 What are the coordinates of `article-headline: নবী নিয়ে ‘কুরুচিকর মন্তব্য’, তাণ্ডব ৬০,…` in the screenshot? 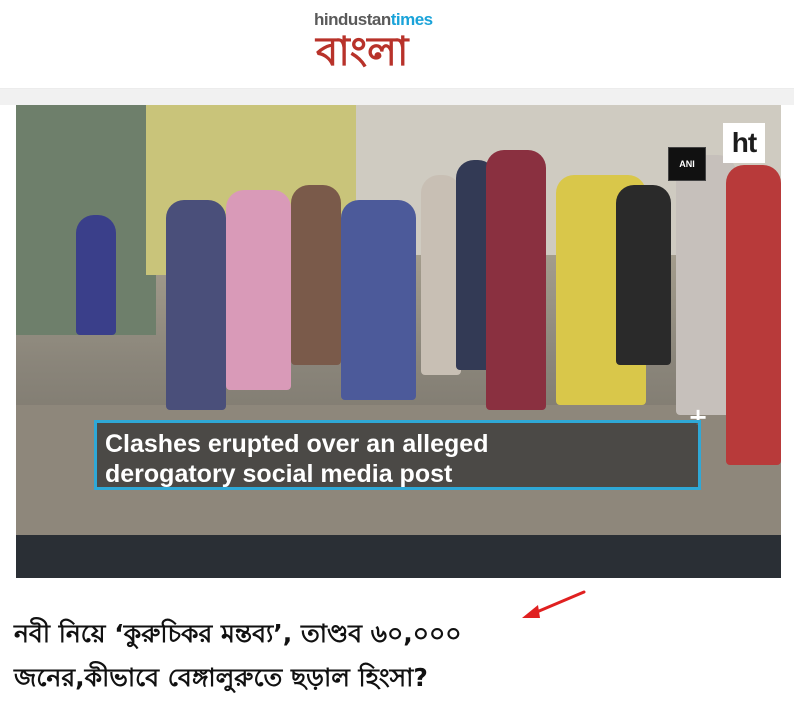 It's located at (399, 656).